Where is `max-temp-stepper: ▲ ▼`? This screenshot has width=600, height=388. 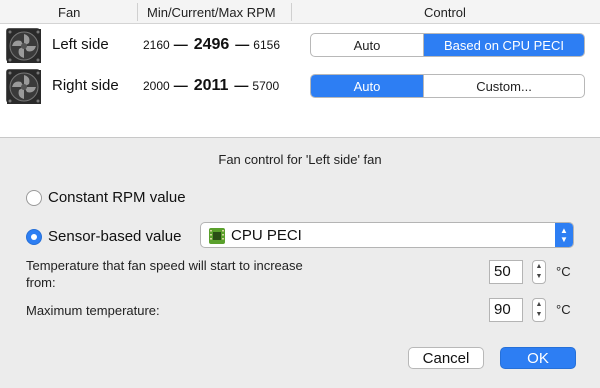 max-temp-stepper: ▲ ▼ is located at coordinates (539, 310).